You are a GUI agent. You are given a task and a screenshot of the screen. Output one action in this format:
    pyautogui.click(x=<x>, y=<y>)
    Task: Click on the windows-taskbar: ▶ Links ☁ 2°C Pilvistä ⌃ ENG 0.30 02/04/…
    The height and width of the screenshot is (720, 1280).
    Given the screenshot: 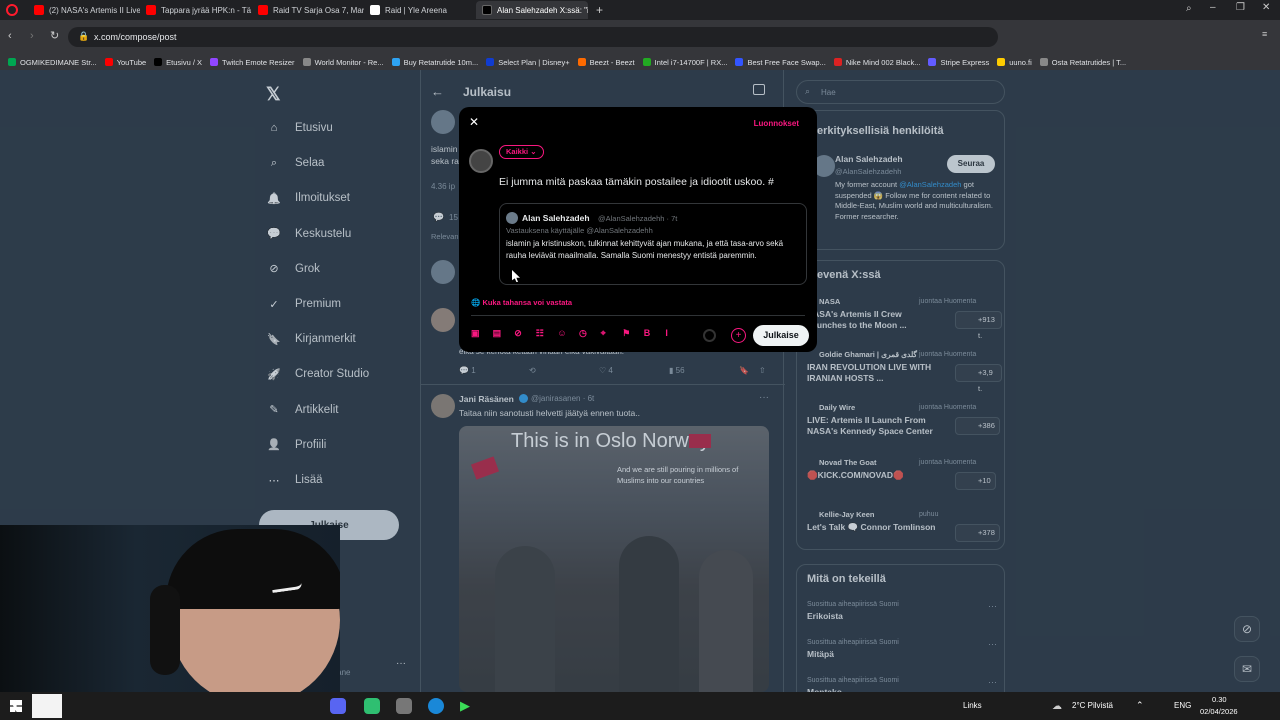 What is the action you would take?
    pyautogui.click(x=640, y=706)
    